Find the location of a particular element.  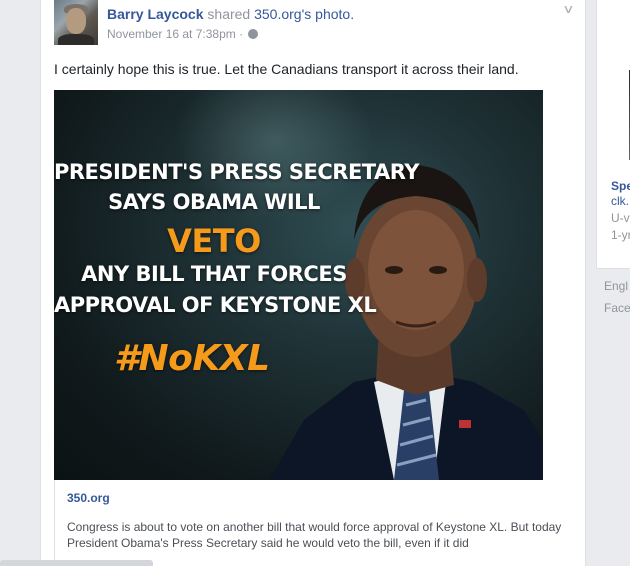

photo-hashtag: #NoKXL is located at coordinates (192, 358).